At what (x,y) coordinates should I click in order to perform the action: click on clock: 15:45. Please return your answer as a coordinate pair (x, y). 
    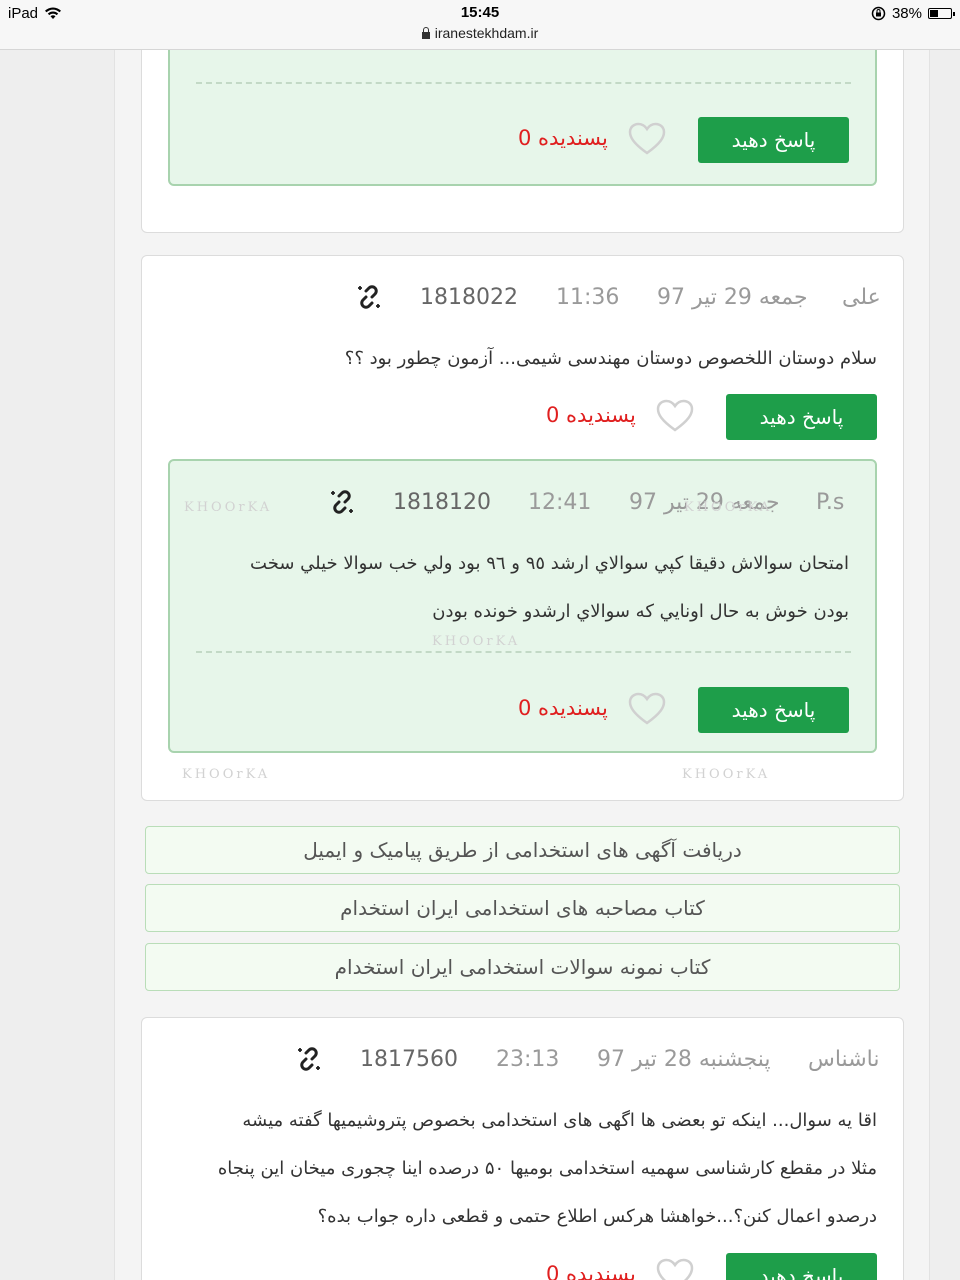
    Looking at the image, I should click on (480, 12).